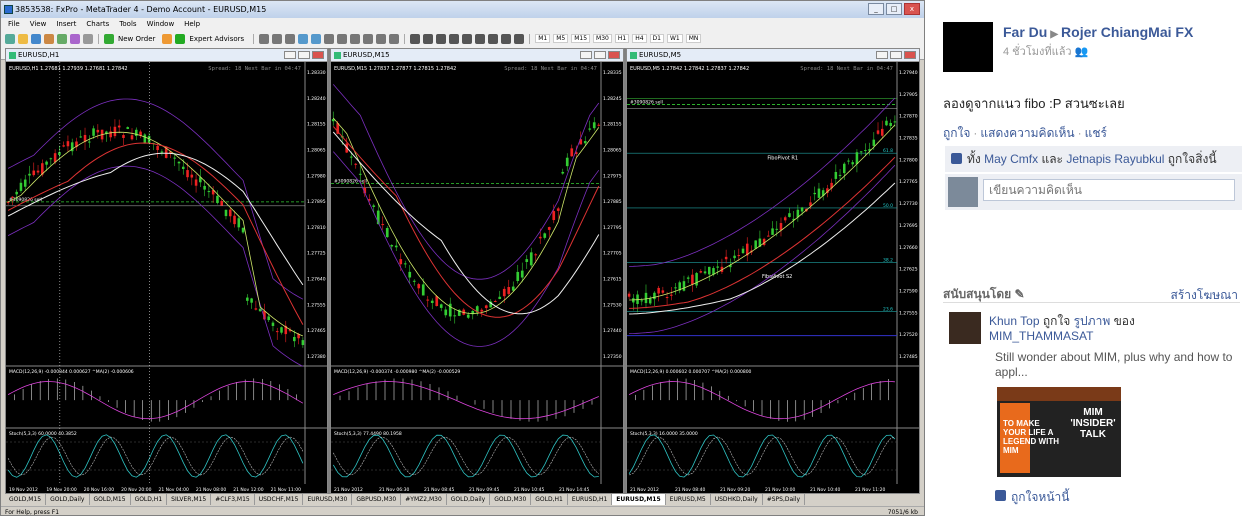  Describe the element at coordinates (377, 499) in the screenshot. I see `chart-tab: GBPUSD,M30` at that location.